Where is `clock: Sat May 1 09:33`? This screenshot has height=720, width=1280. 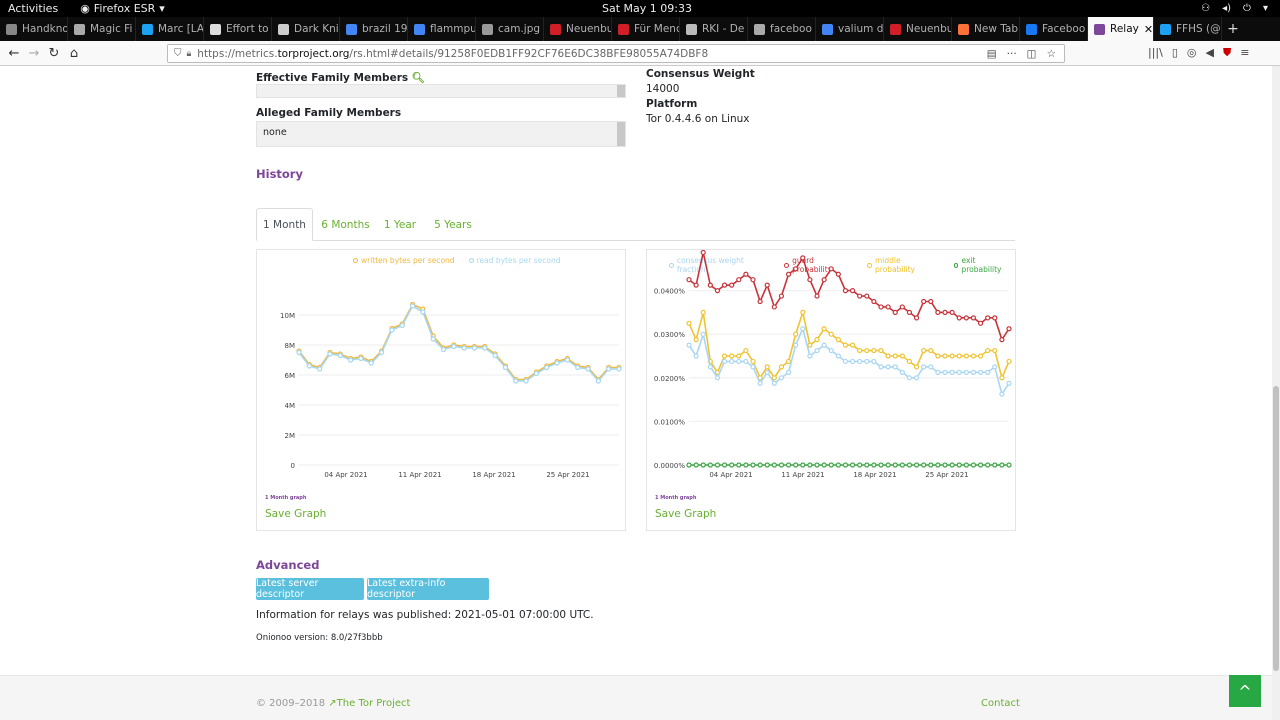 clock: Sat May 1 09:33 is located at coordinates (647, 8).